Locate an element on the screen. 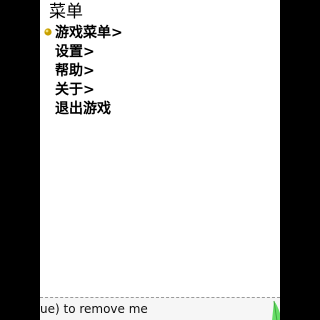 The width and height of the screenshot is (320, 320). menu-item-label: 游戏菜单 is located at coordinates (83, 33).